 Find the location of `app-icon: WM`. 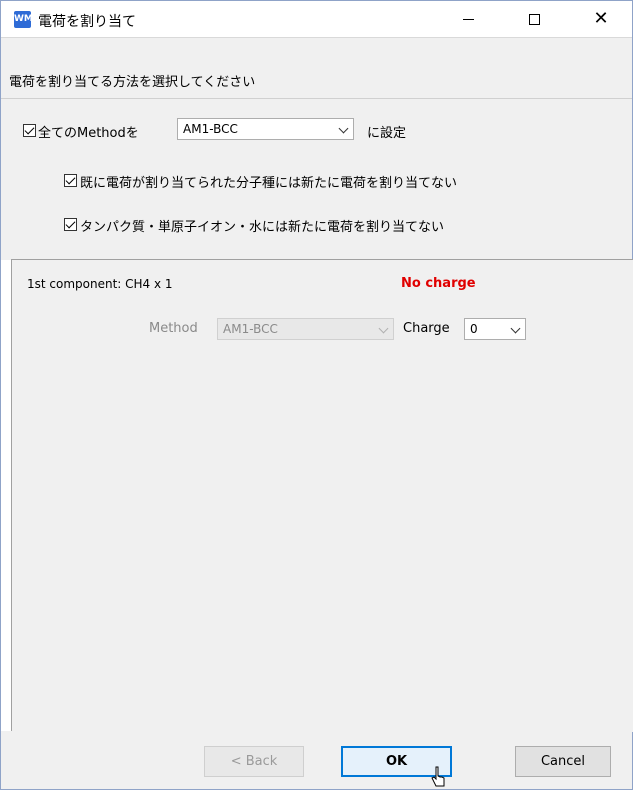

app-icon: WM is located at coordinates (23, 19).